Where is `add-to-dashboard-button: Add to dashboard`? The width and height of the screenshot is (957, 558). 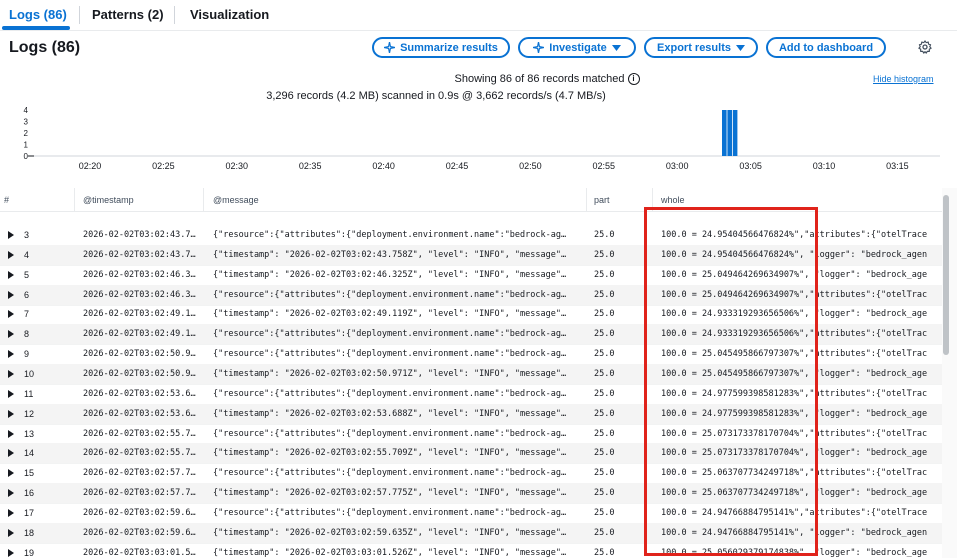
add-to-dashboard-button: Add to dashboard is located at coordinates (826, 47).